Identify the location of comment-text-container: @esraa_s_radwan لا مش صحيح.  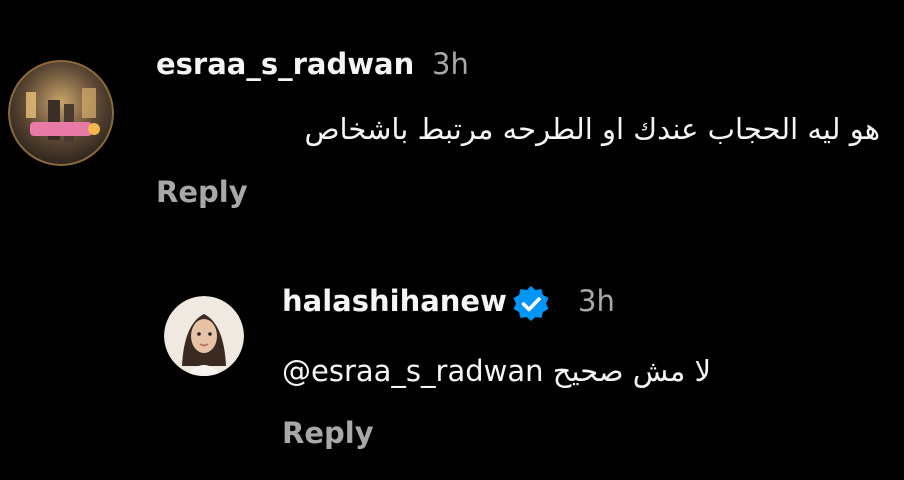
(496, 371).